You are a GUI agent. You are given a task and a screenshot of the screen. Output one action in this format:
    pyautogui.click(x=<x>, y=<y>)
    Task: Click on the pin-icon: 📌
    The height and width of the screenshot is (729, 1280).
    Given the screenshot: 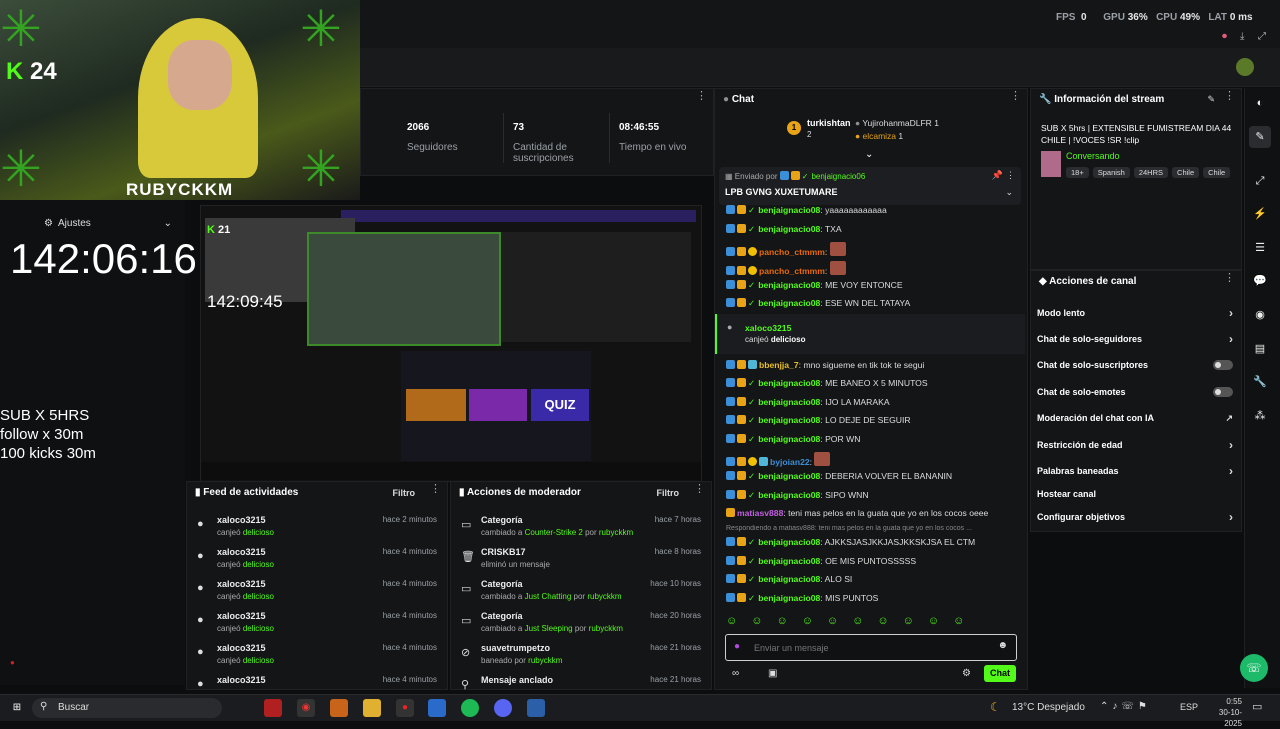 What is the action you would take?
    pyautogui.click(x=997, y=175)
    